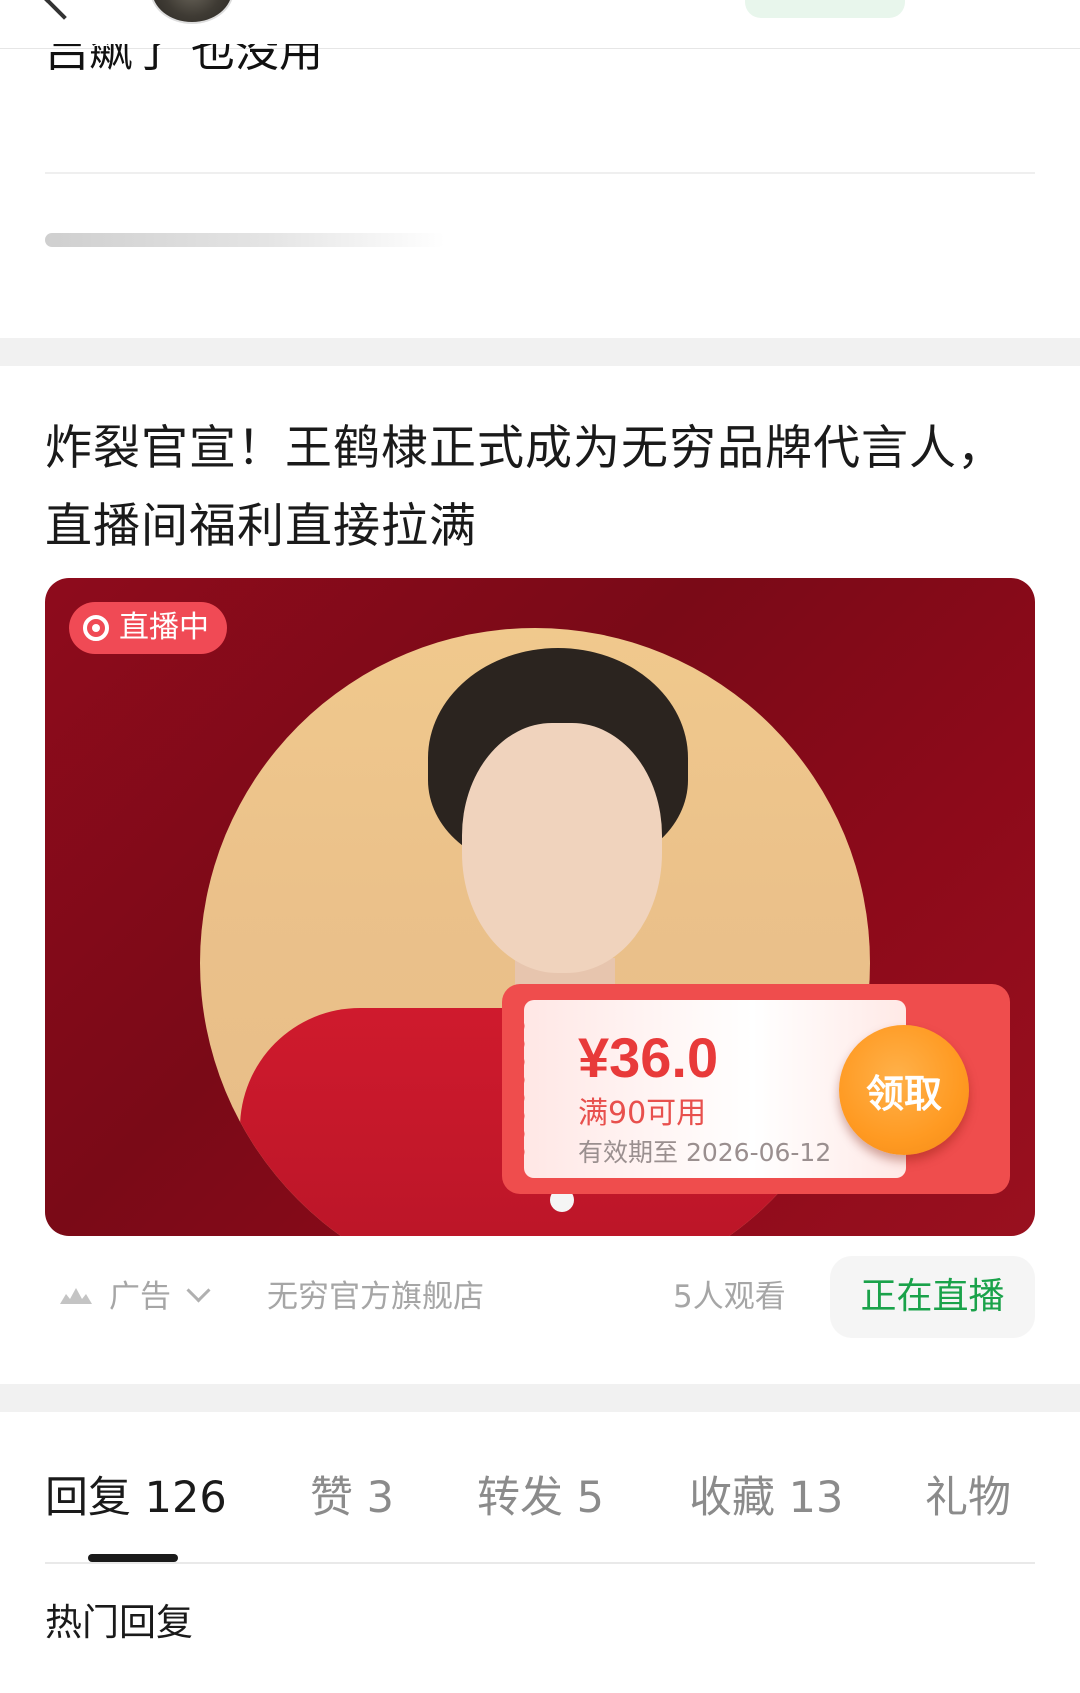 Image resolution: width=1080 pixels, height=1693 pixels. Describe the element at coordinates (732, 1498) in the screenshot. I see `tab-label: 收藏` at that location.